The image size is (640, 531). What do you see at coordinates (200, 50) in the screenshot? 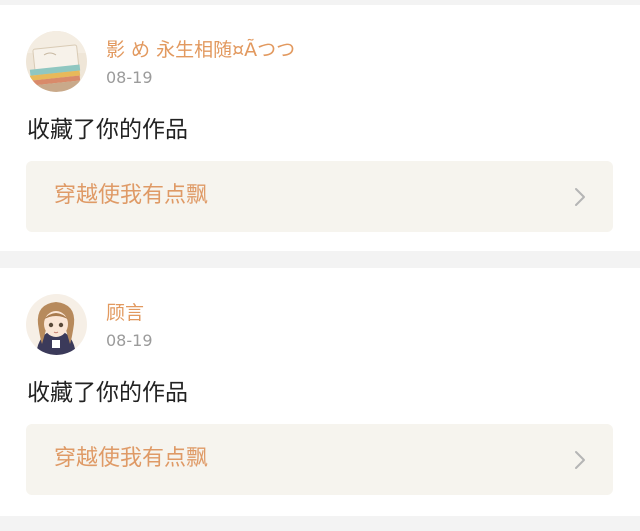
I see `username: 影 め 永生相随¤Ãつつ` at bounding box center [200, 50].